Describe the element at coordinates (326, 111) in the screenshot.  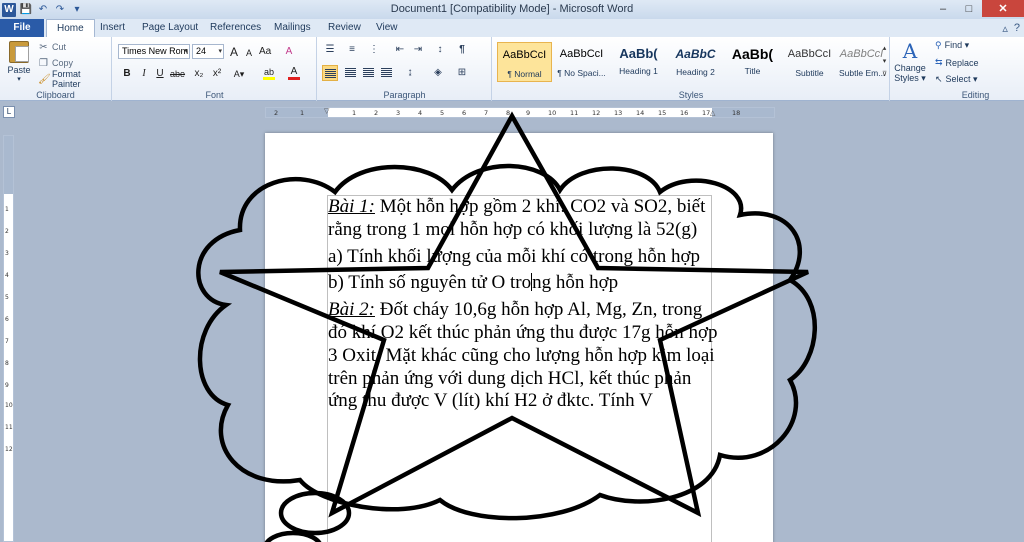
I see `first-line-indent-marker: ▽` at that location.